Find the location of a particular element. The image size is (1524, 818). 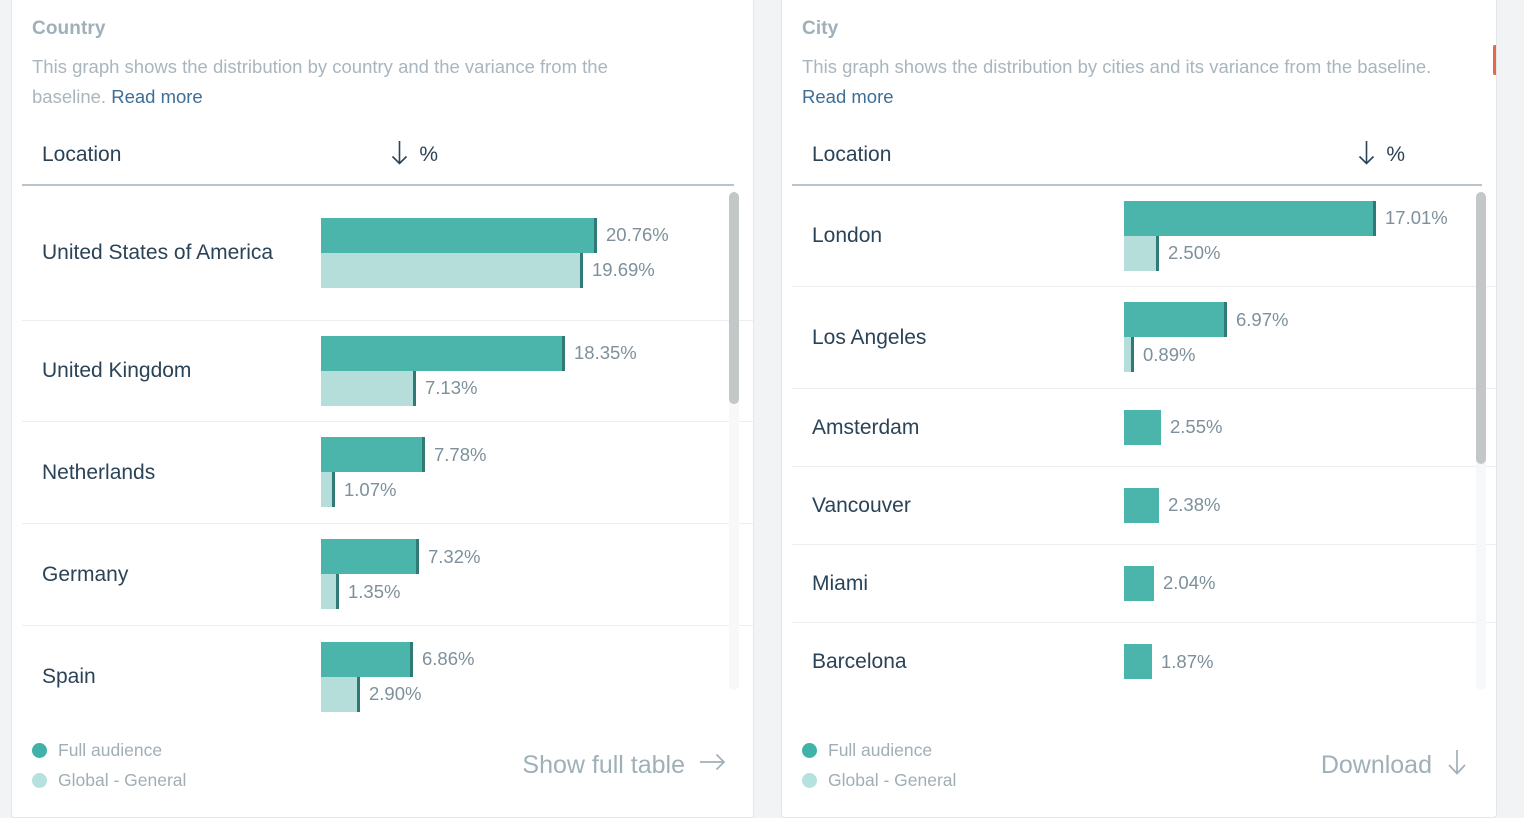

row-bars: 18.35% 7.13% is located at coordinates (537, 370).